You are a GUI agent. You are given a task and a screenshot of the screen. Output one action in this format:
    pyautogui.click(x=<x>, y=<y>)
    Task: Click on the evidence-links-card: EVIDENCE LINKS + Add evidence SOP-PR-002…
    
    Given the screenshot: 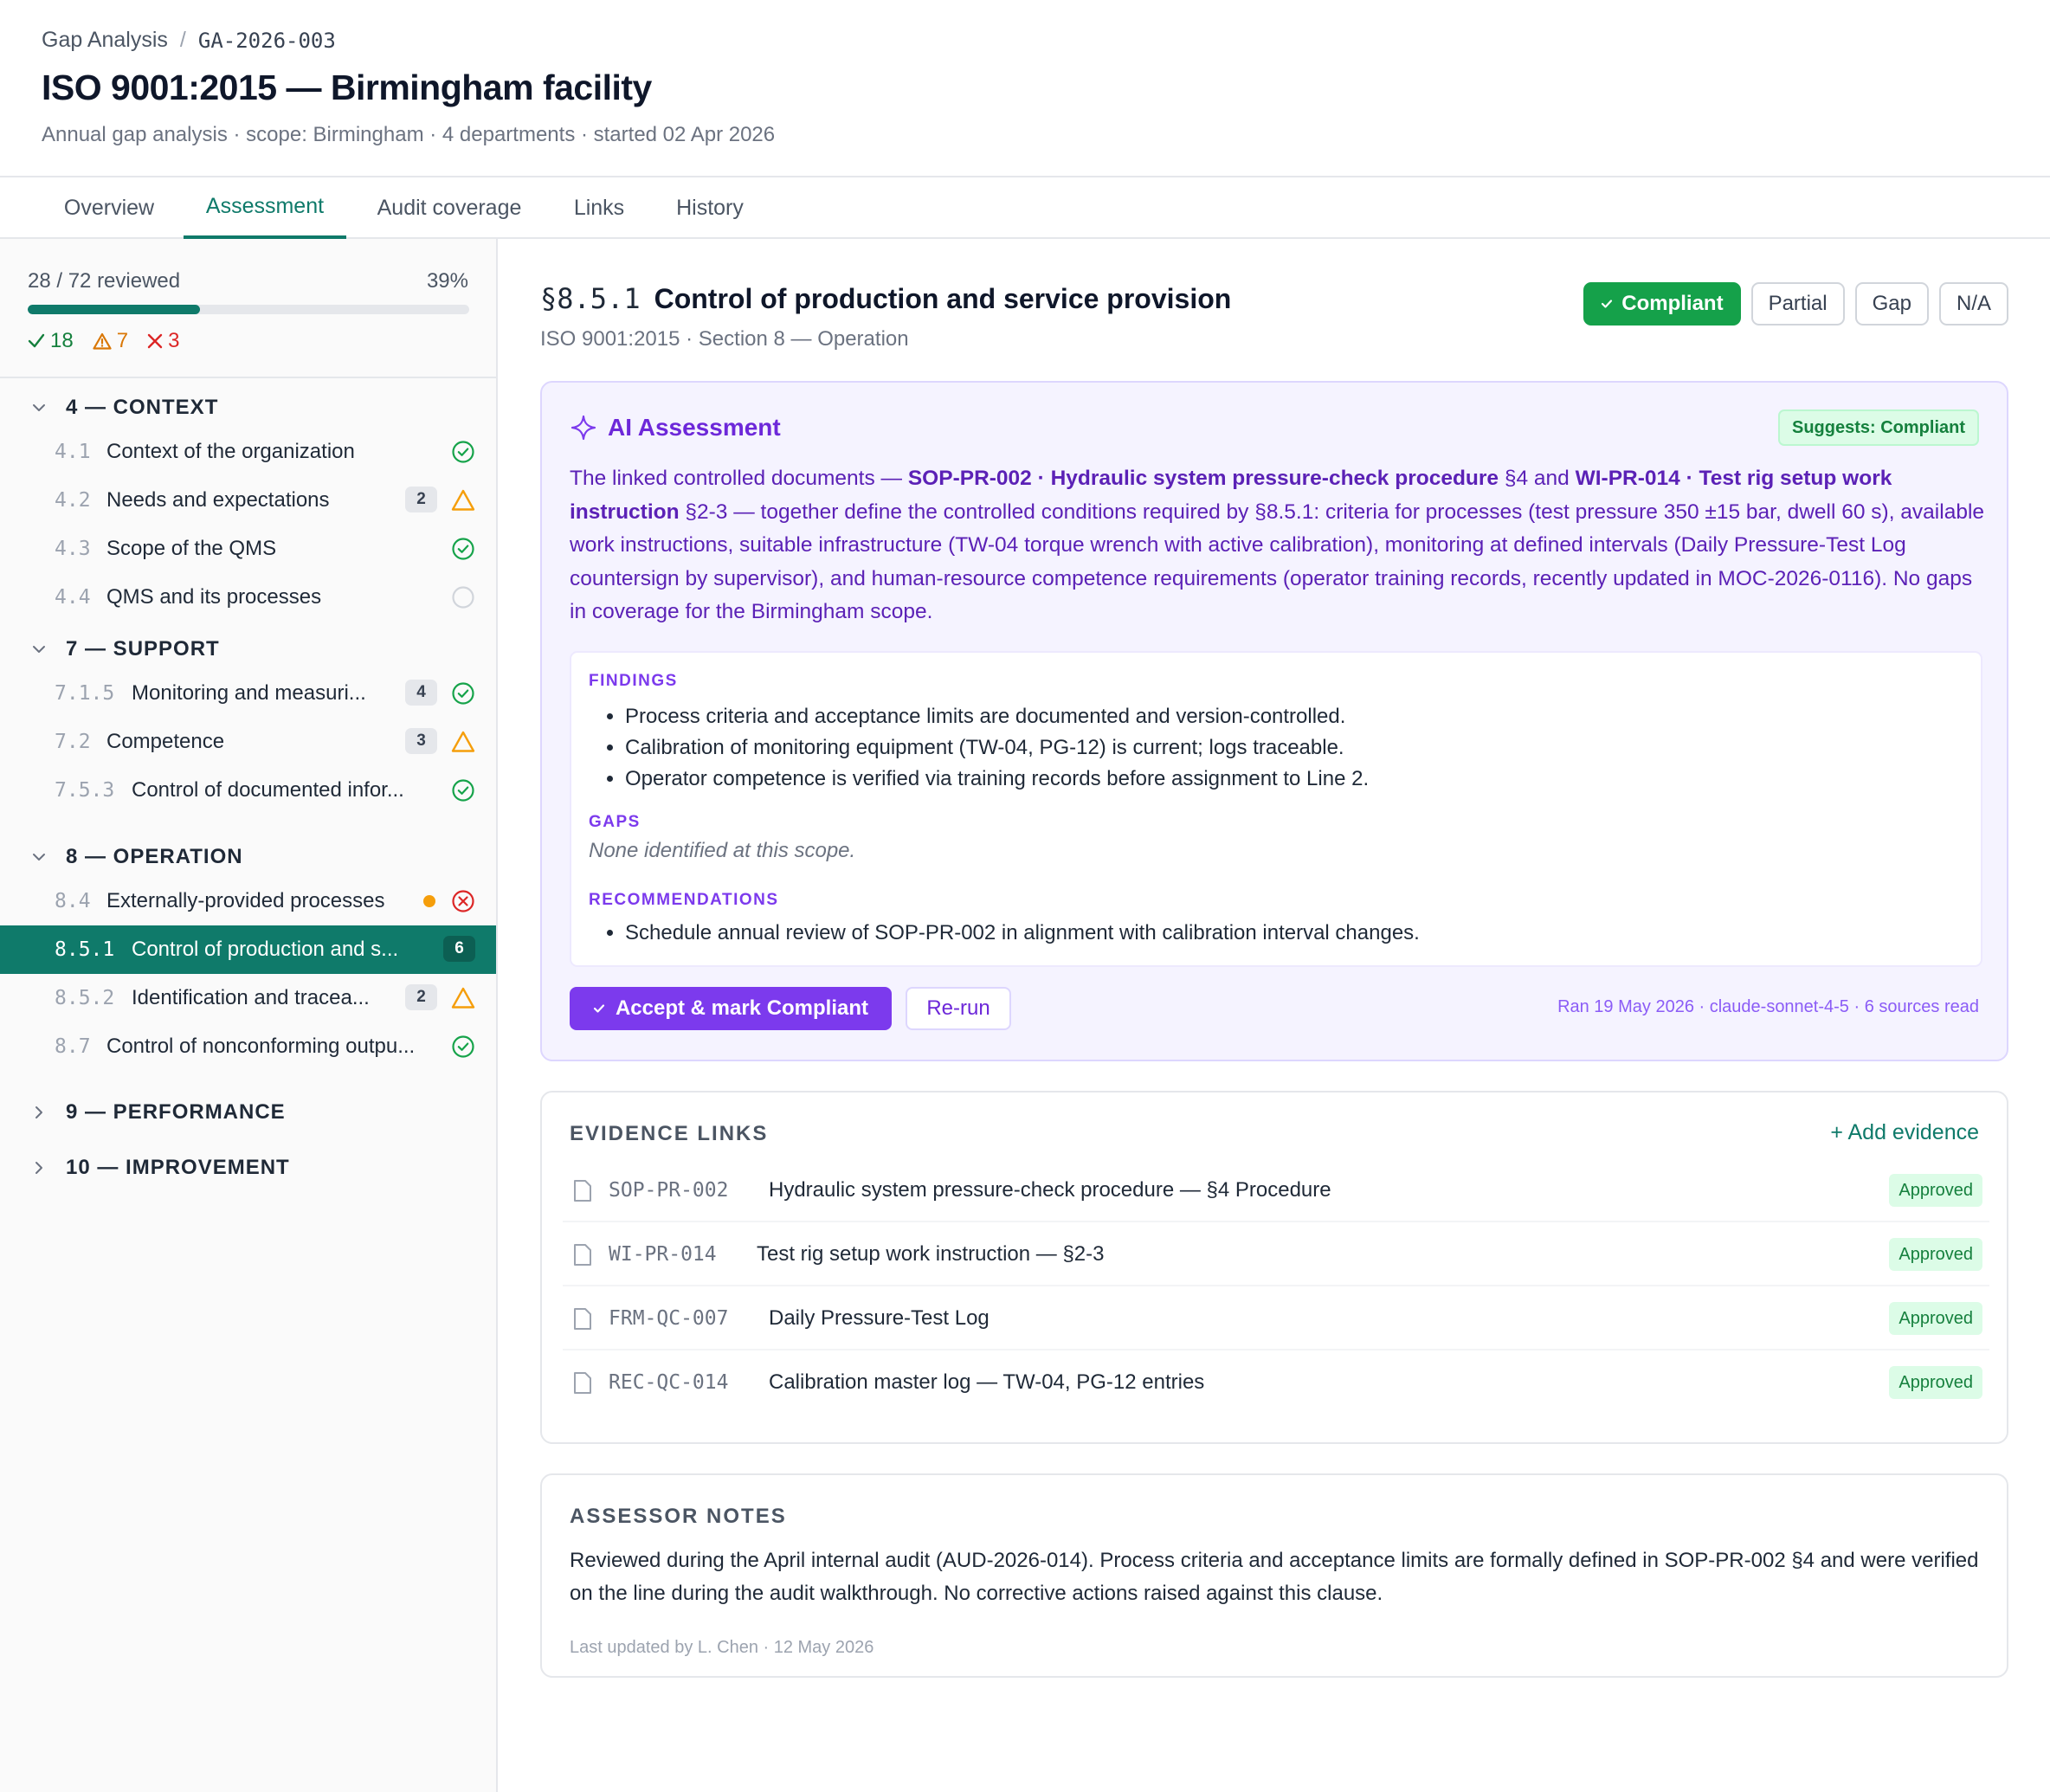 What is the action you would take?
    pyautogui.click(x=1274, y=1268)
    